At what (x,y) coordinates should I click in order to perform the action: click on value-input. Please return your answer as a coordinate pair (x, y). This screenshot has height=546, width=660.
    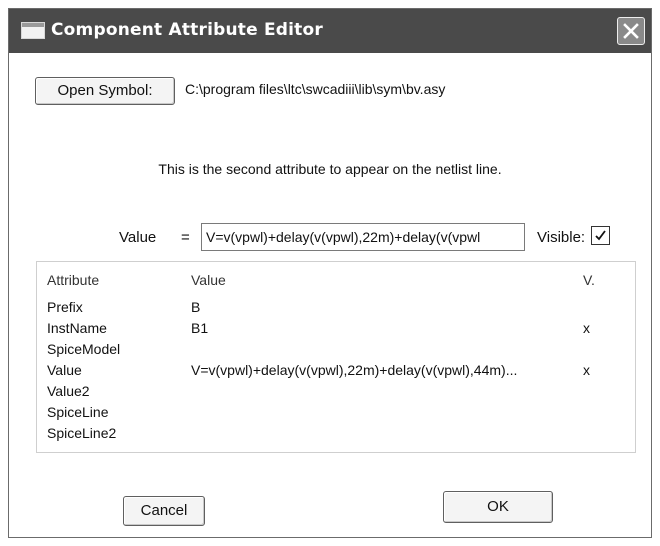
    Looking at the image, I should click on (363, 237).